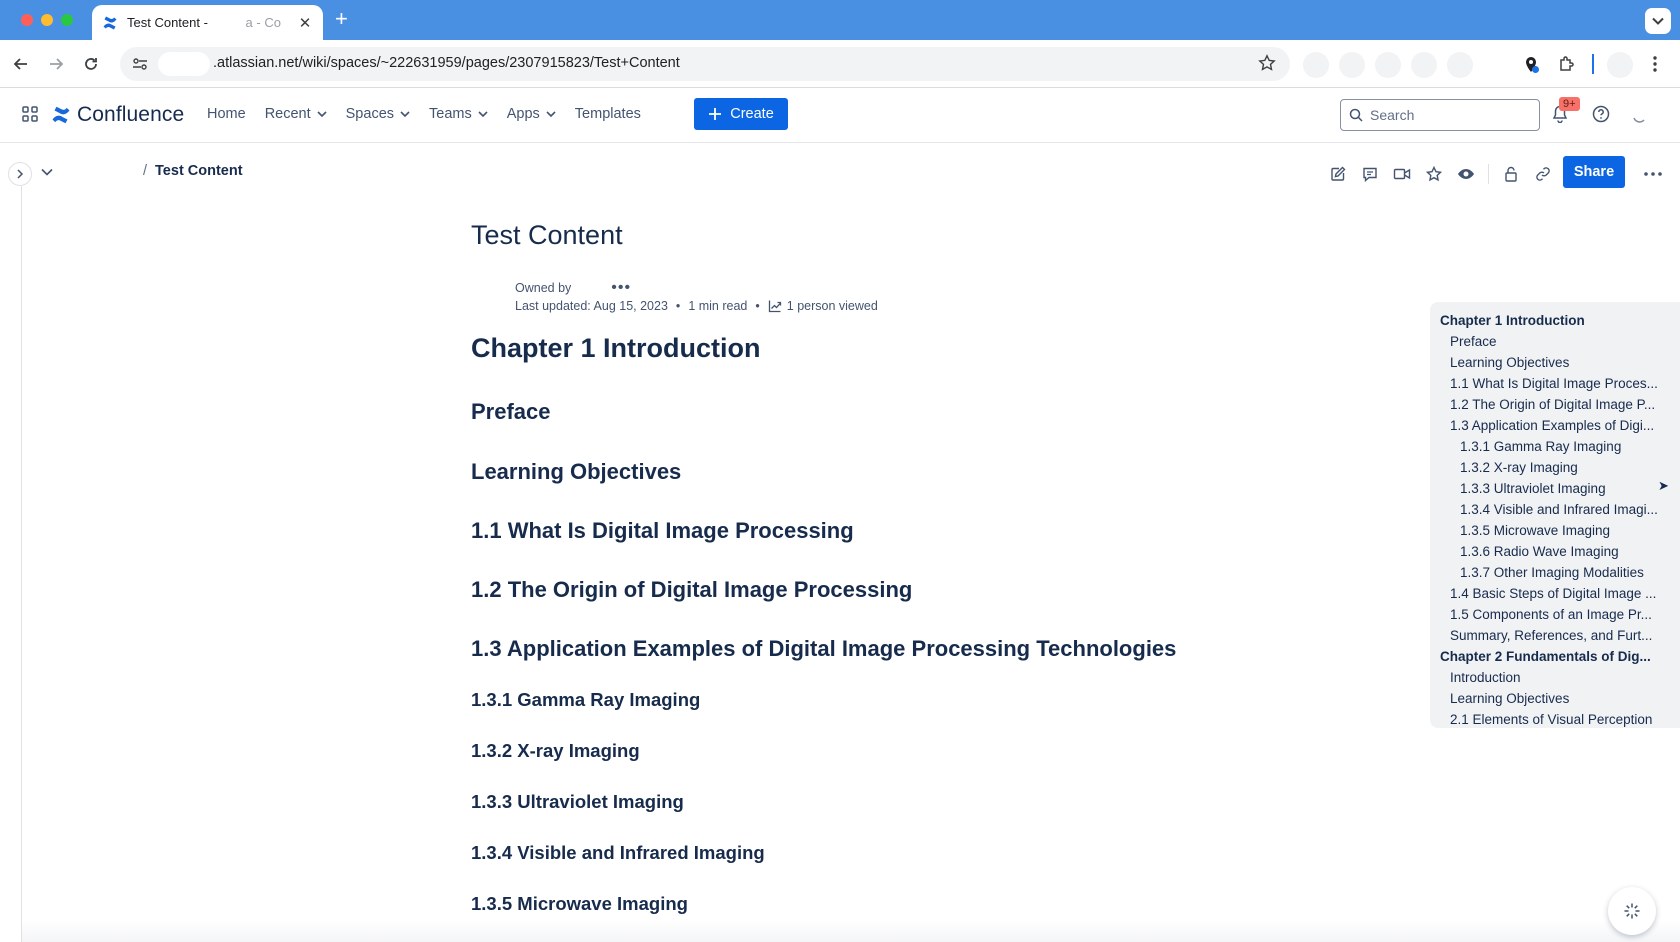 The image size is (1680, 942). I want to click on site-info-icon, so click(140, 64).